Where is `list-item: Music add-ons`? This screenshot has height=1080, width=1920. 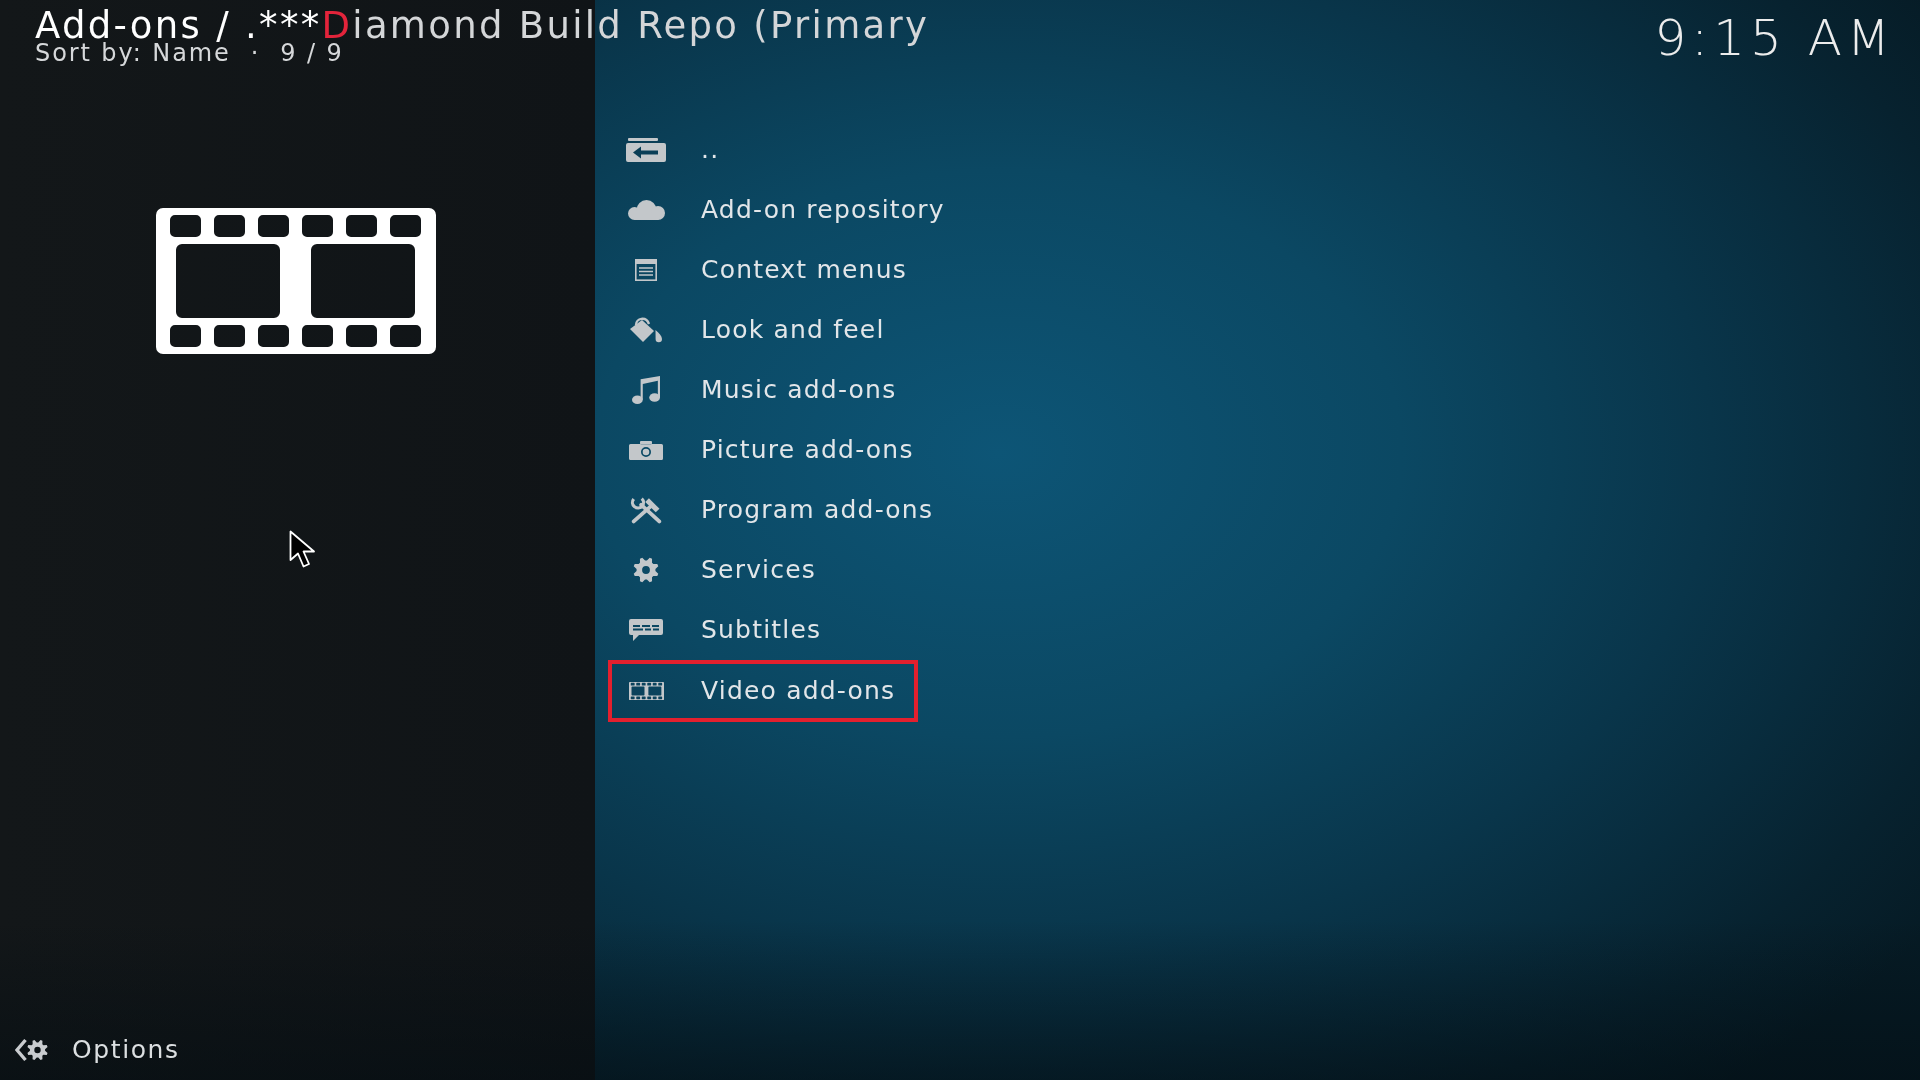
list-item: Music add-ons is located at coordinates (764, 390).